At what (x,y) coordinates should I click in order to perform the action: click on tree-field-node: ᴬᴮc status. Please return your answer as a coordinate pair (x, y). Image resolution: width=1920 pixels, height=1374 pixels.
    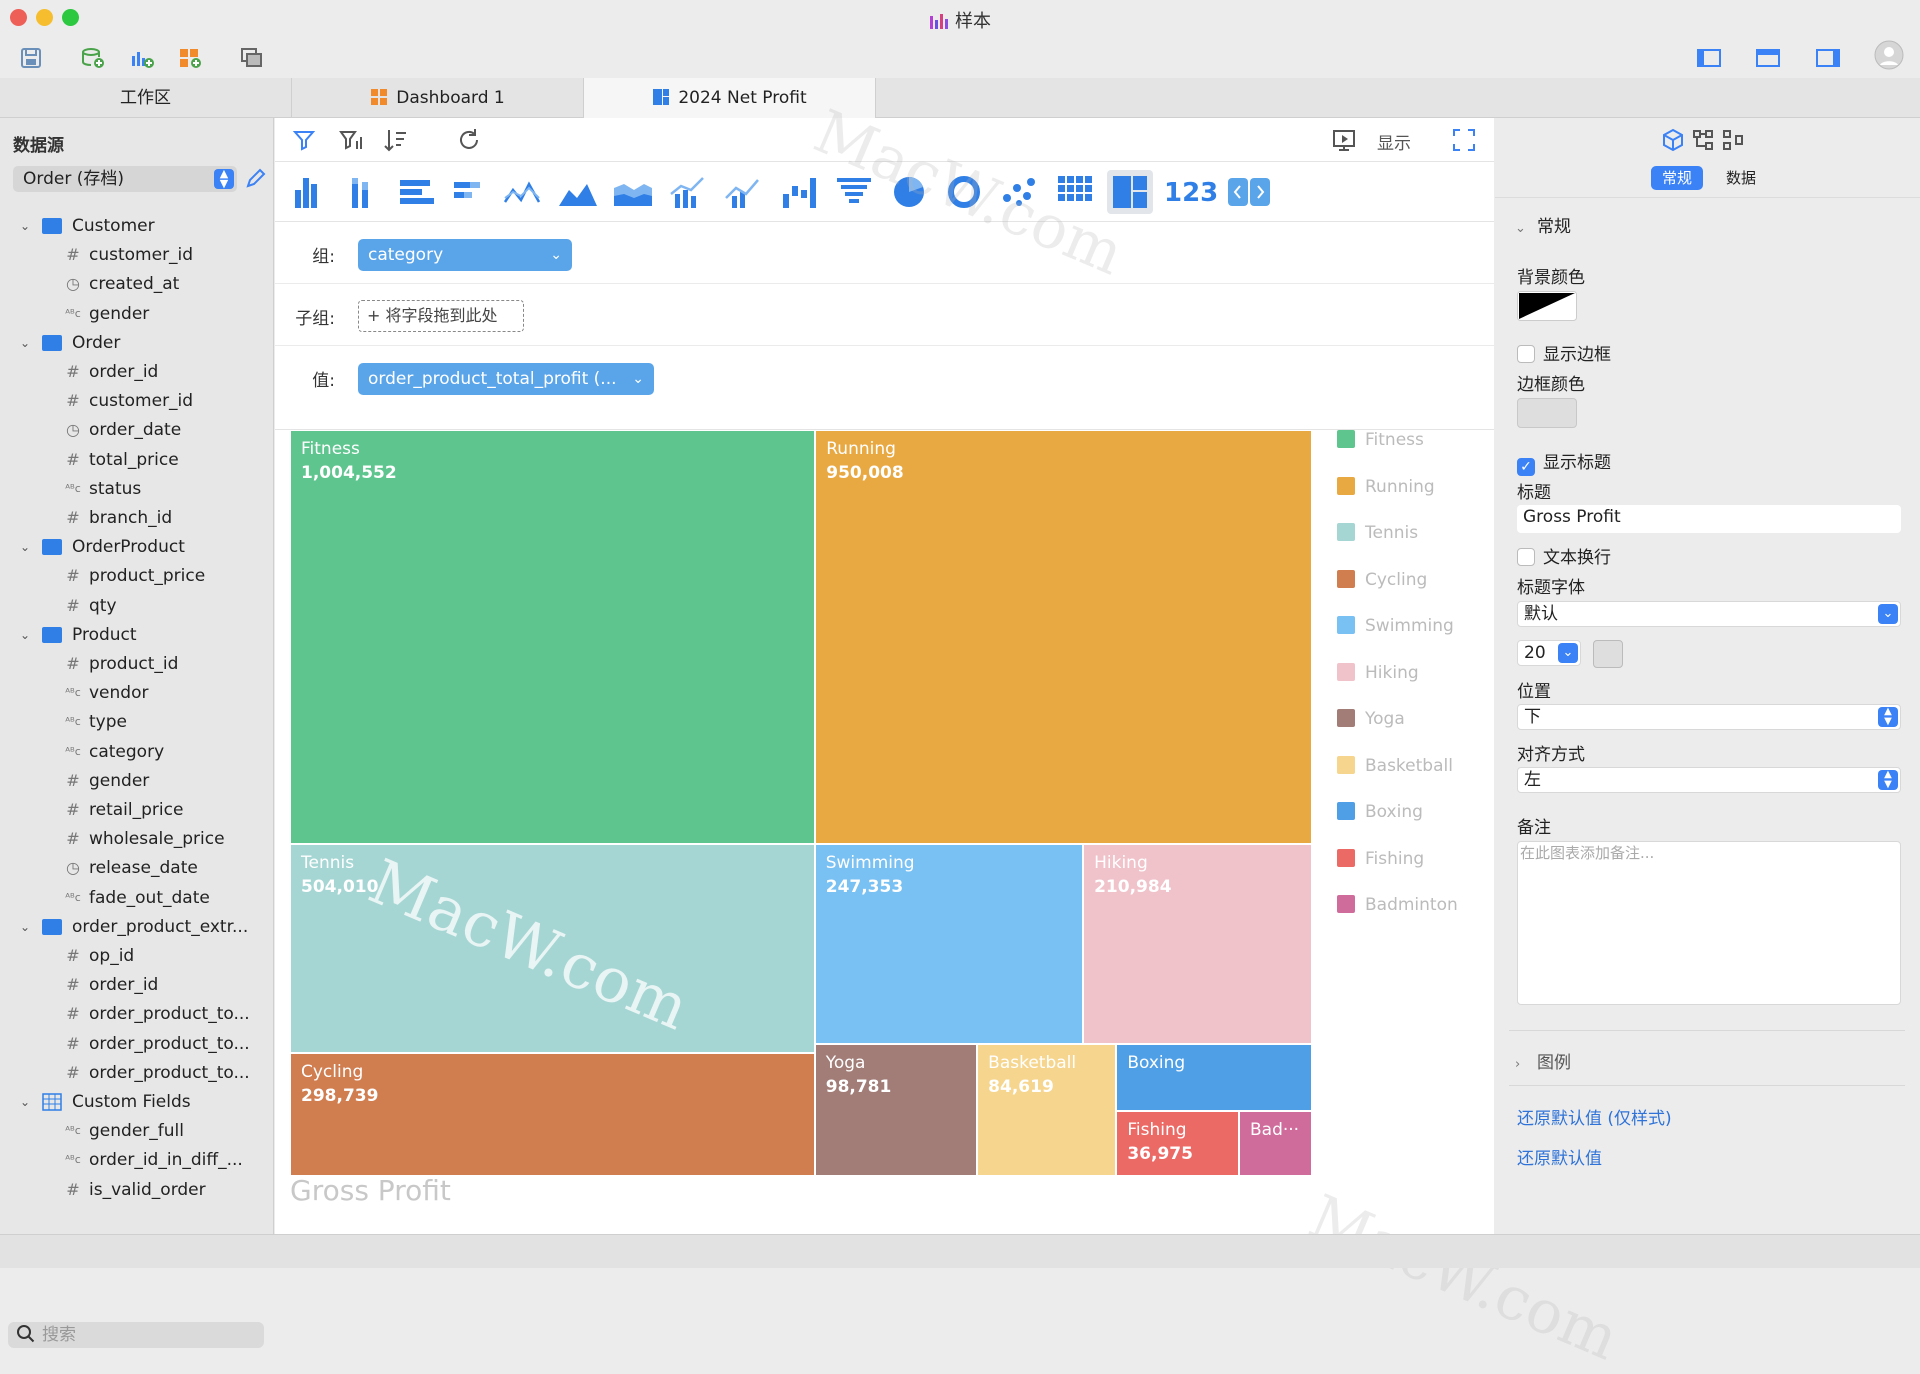
    Looking at the image, I should click on (103, 489).